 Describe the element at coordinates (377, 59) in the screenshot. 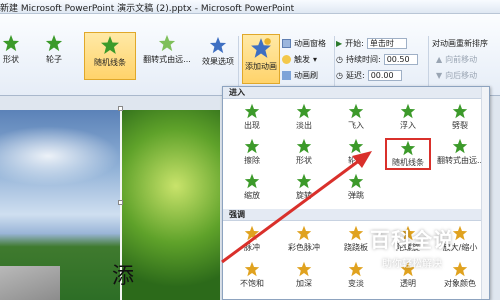

I see `duration-row: ◷ 持续时间: 00.50` at that location.